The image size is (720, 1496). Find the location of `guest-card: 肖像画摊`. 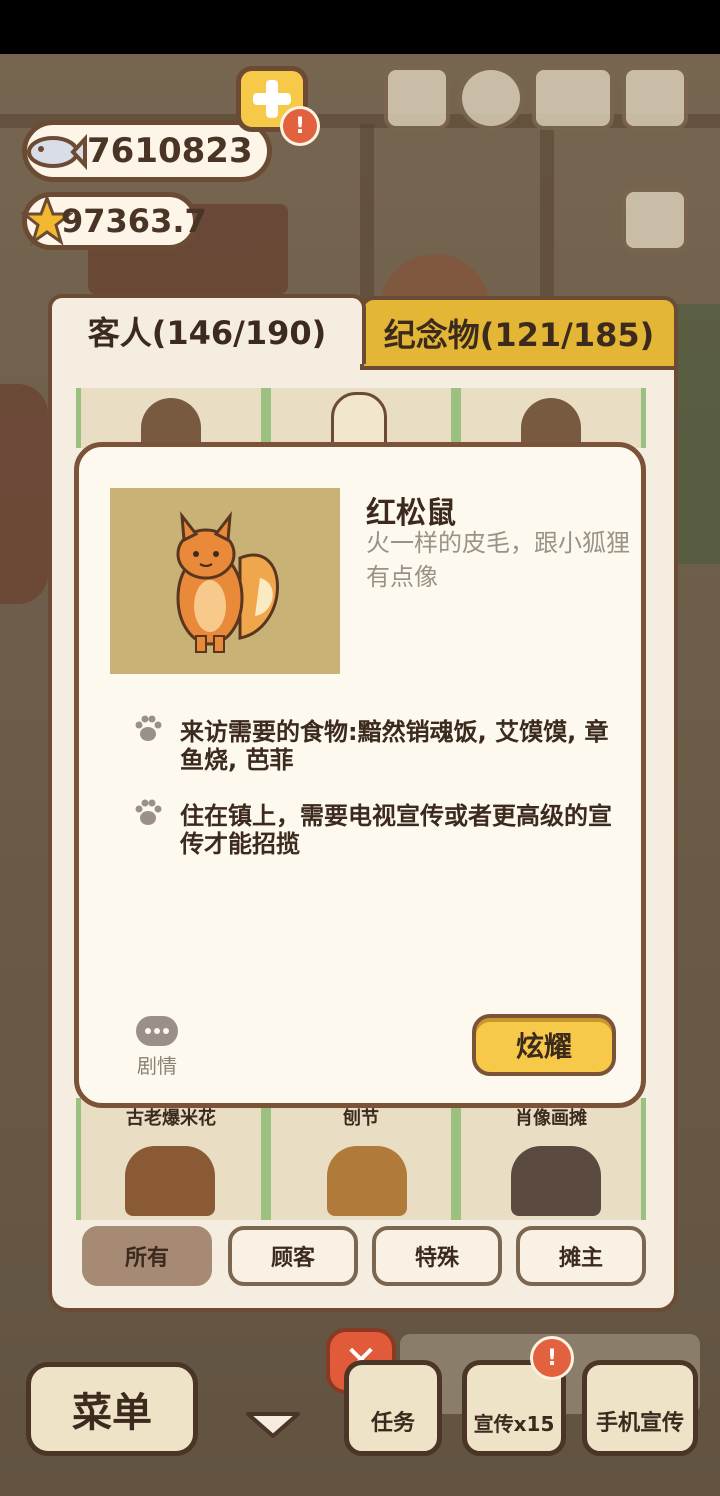

guest-card: 肖像画摊 is located at coordinates (551, 1159).